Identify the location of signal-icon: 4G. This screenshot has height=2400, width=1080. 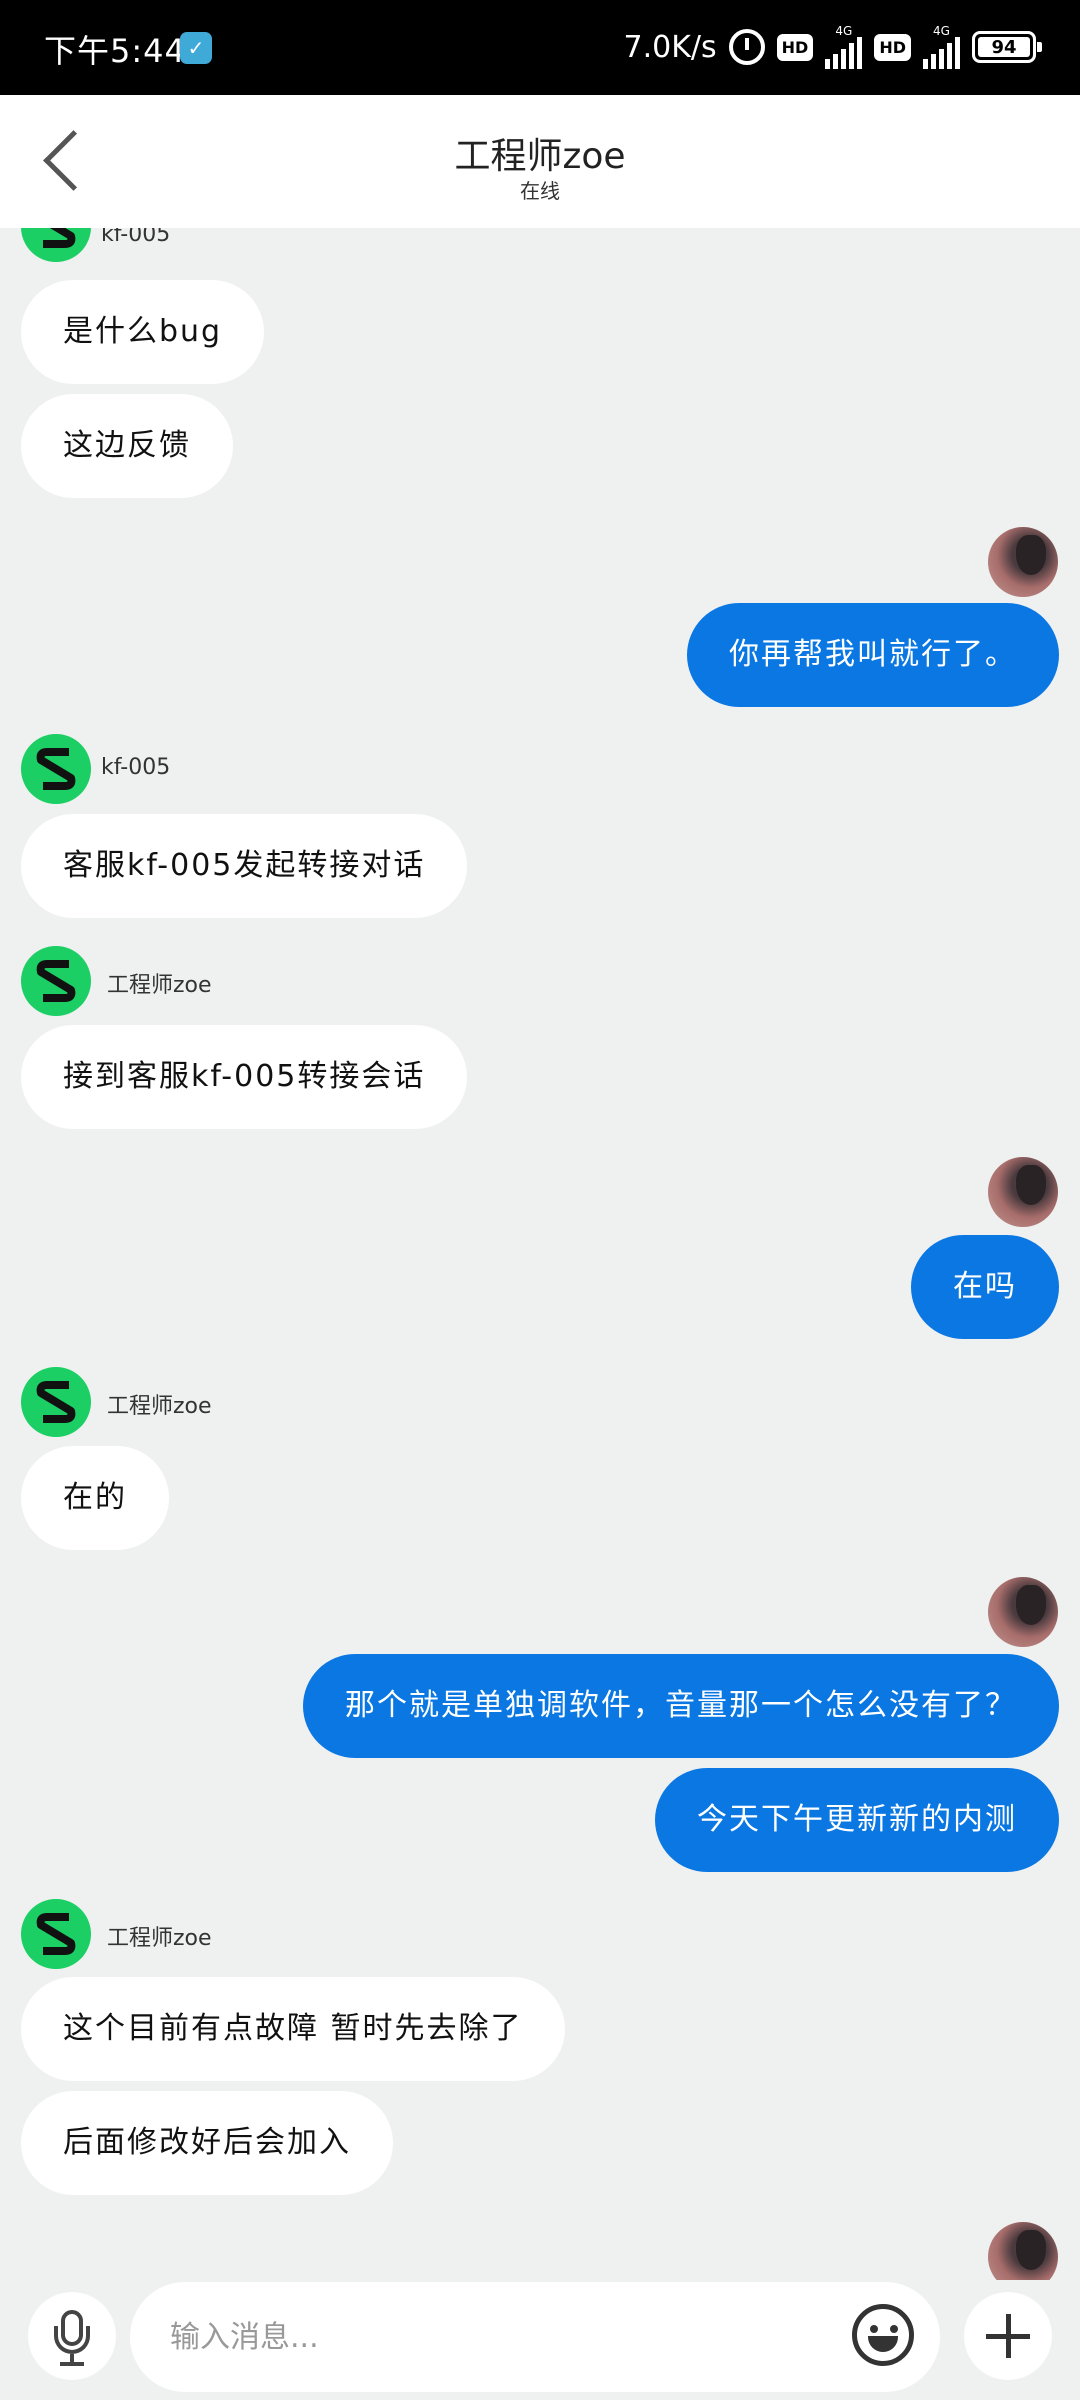
(844, 46).